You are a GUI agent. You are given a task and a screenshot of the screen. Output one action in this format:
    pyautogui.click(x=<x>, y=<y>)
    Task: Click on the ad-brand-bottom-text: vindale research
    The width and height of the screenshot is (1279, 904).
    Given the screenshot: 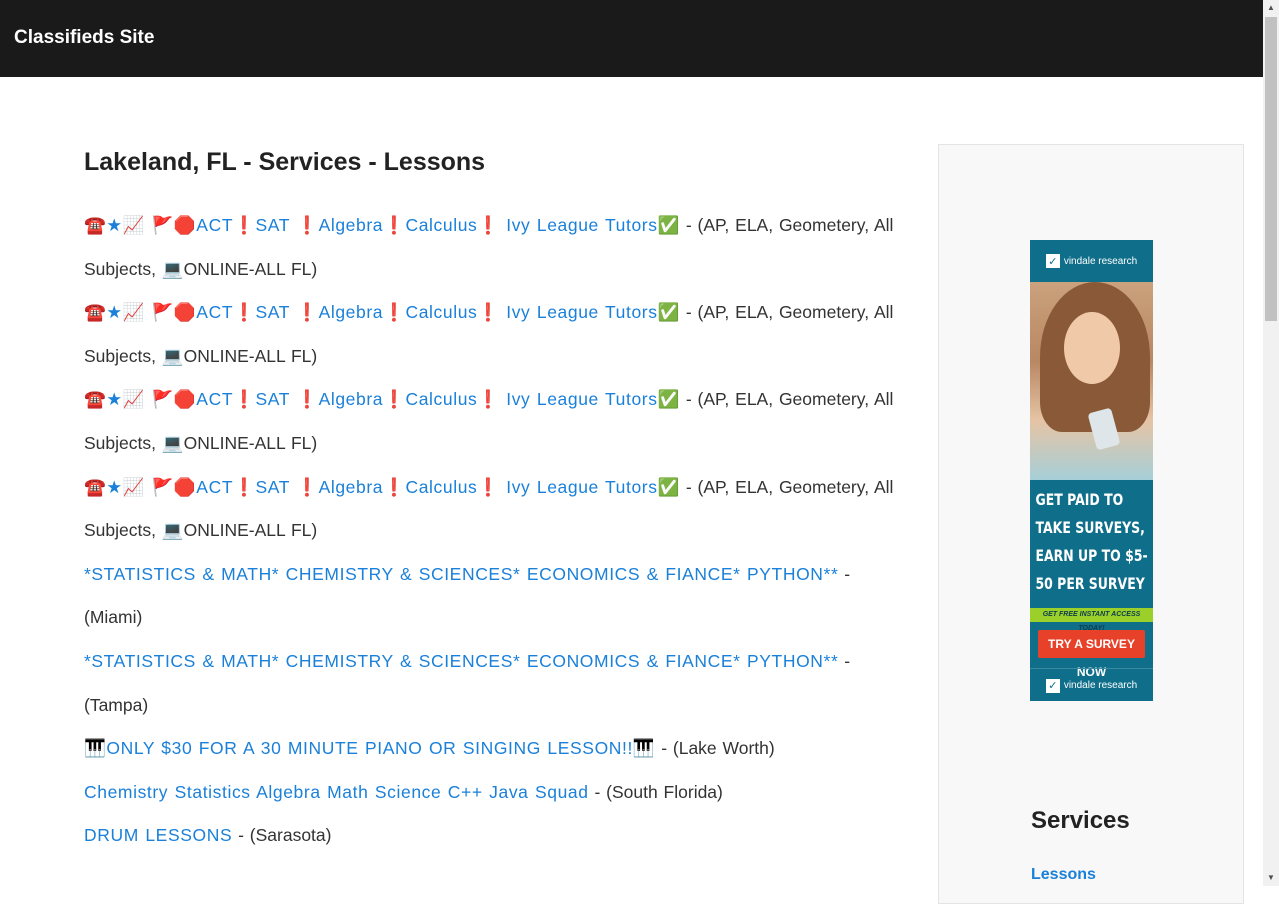 What is the action you would take?
    pyautogui.click(x=1100, y=685)
    